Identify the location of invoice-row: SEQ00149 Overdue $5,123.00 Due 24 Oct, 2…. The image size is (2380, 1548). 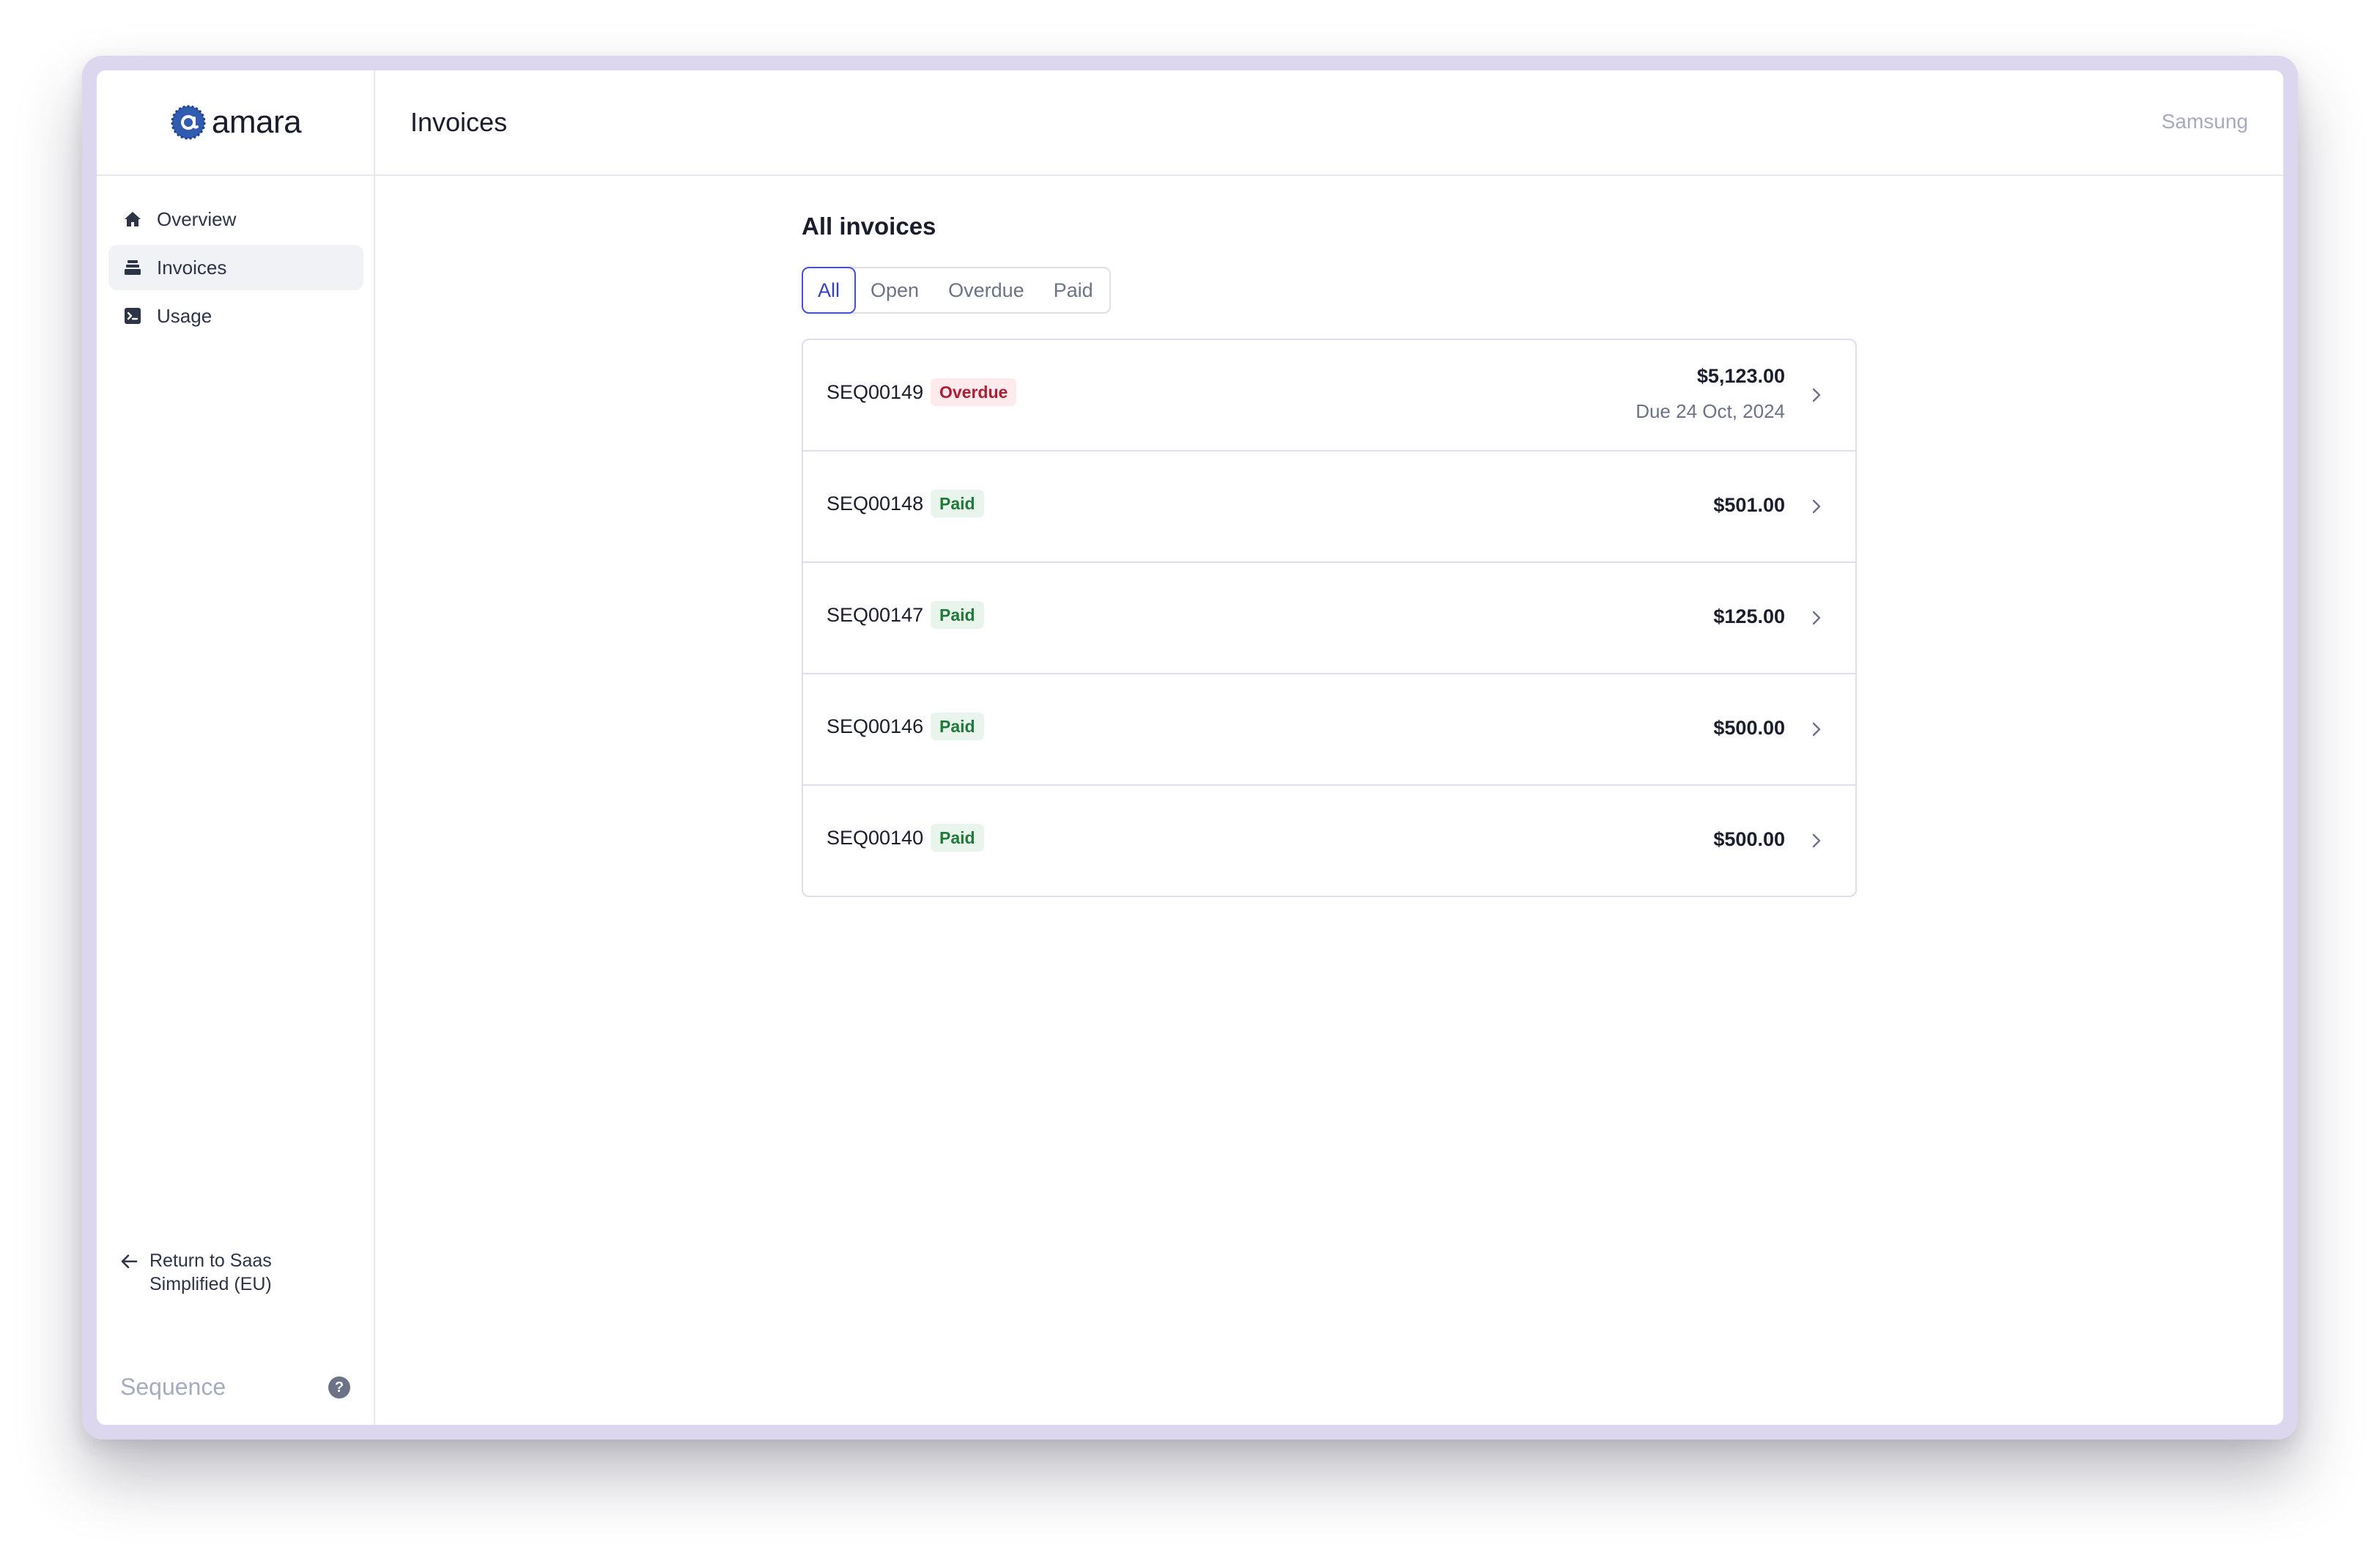
(1329, 396).